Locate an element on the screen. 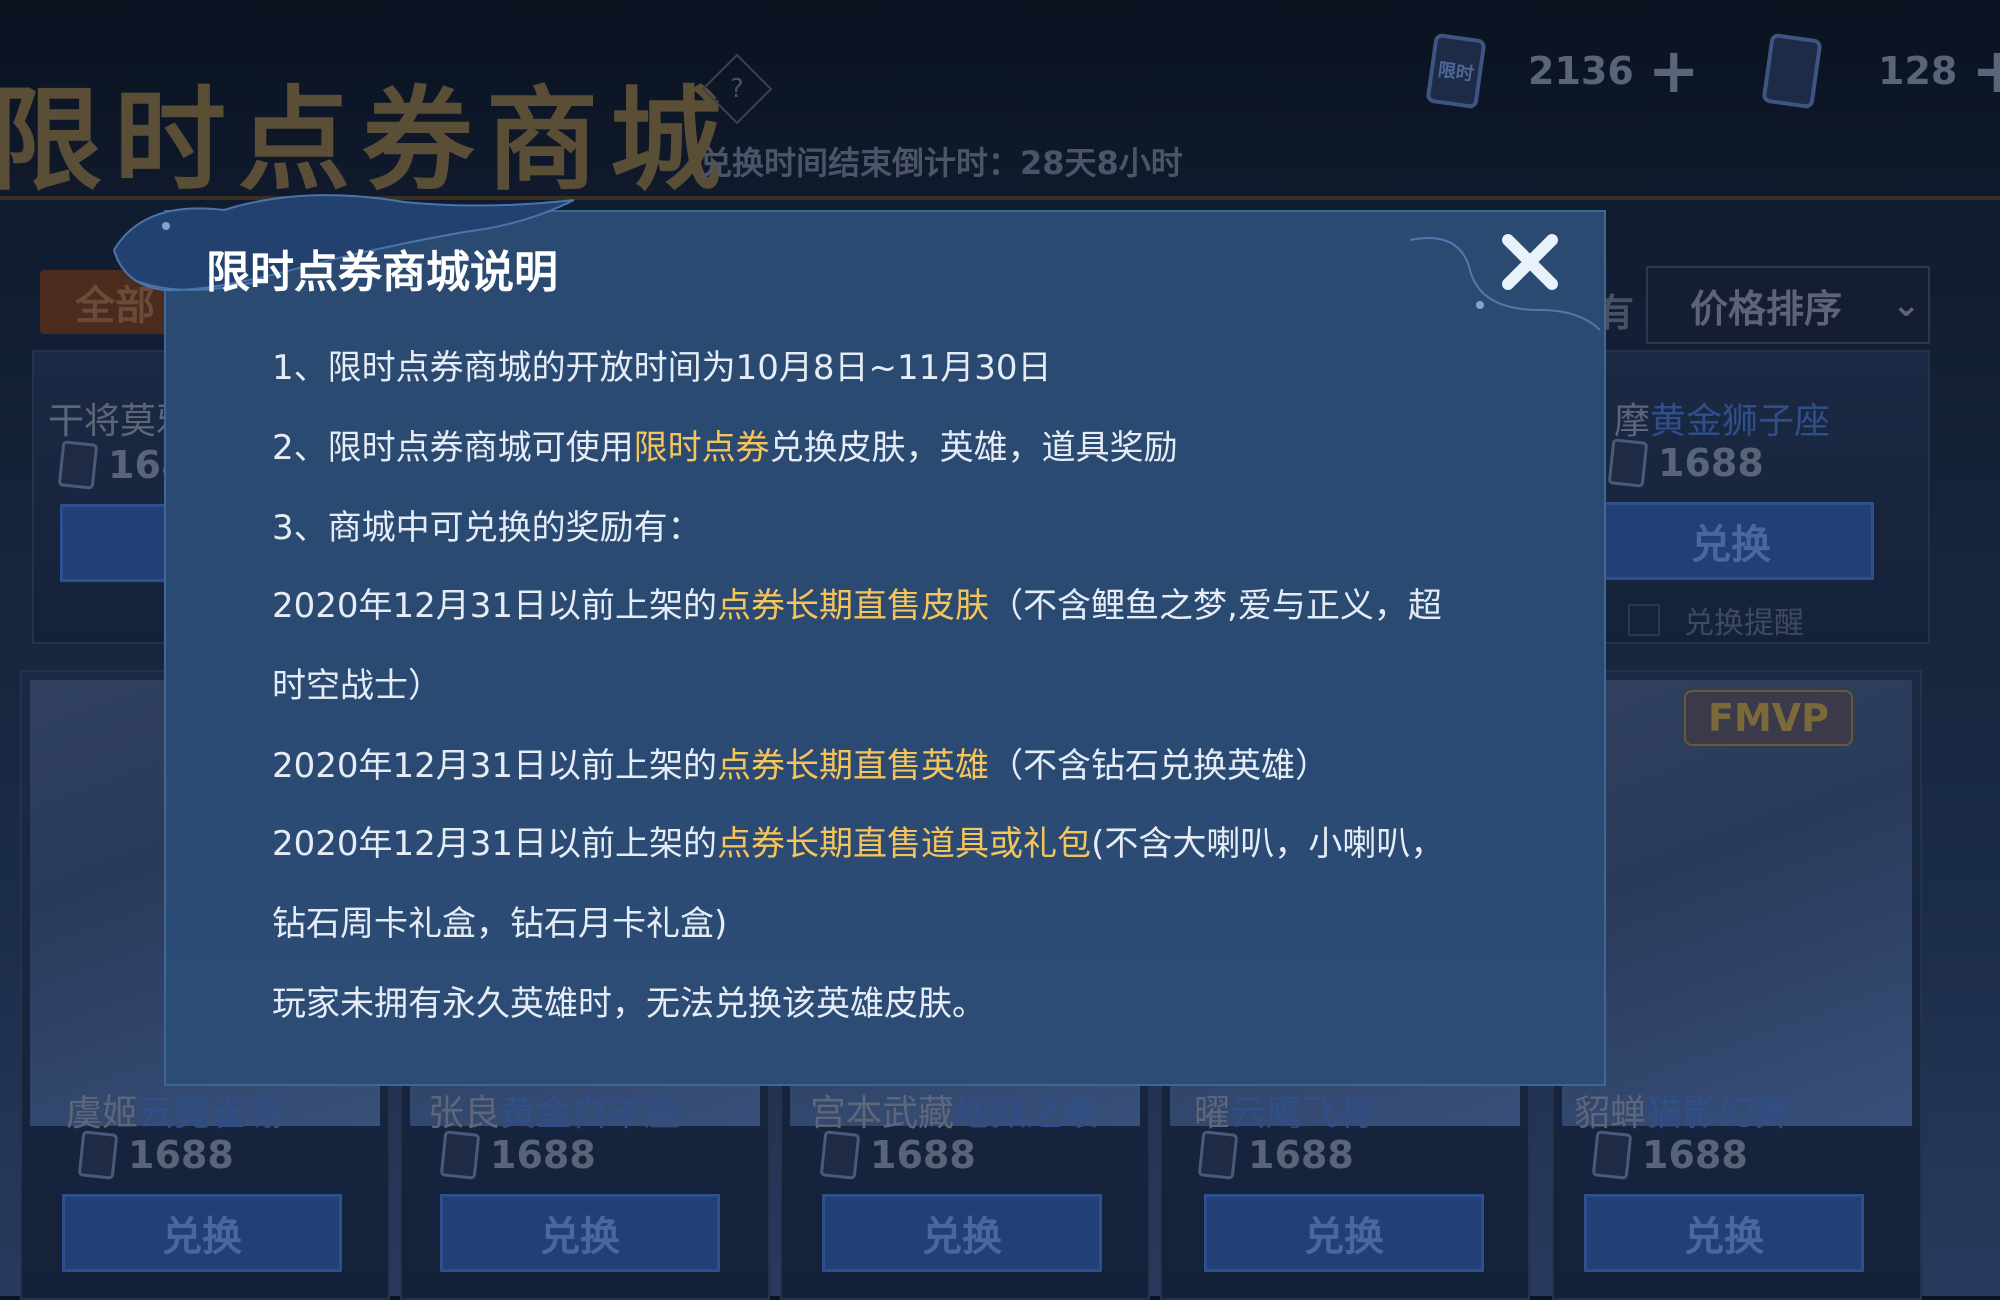 This screenshot has width=2000, height=1300. currency-blue: 128 + is located at coordinates (1880, 71).